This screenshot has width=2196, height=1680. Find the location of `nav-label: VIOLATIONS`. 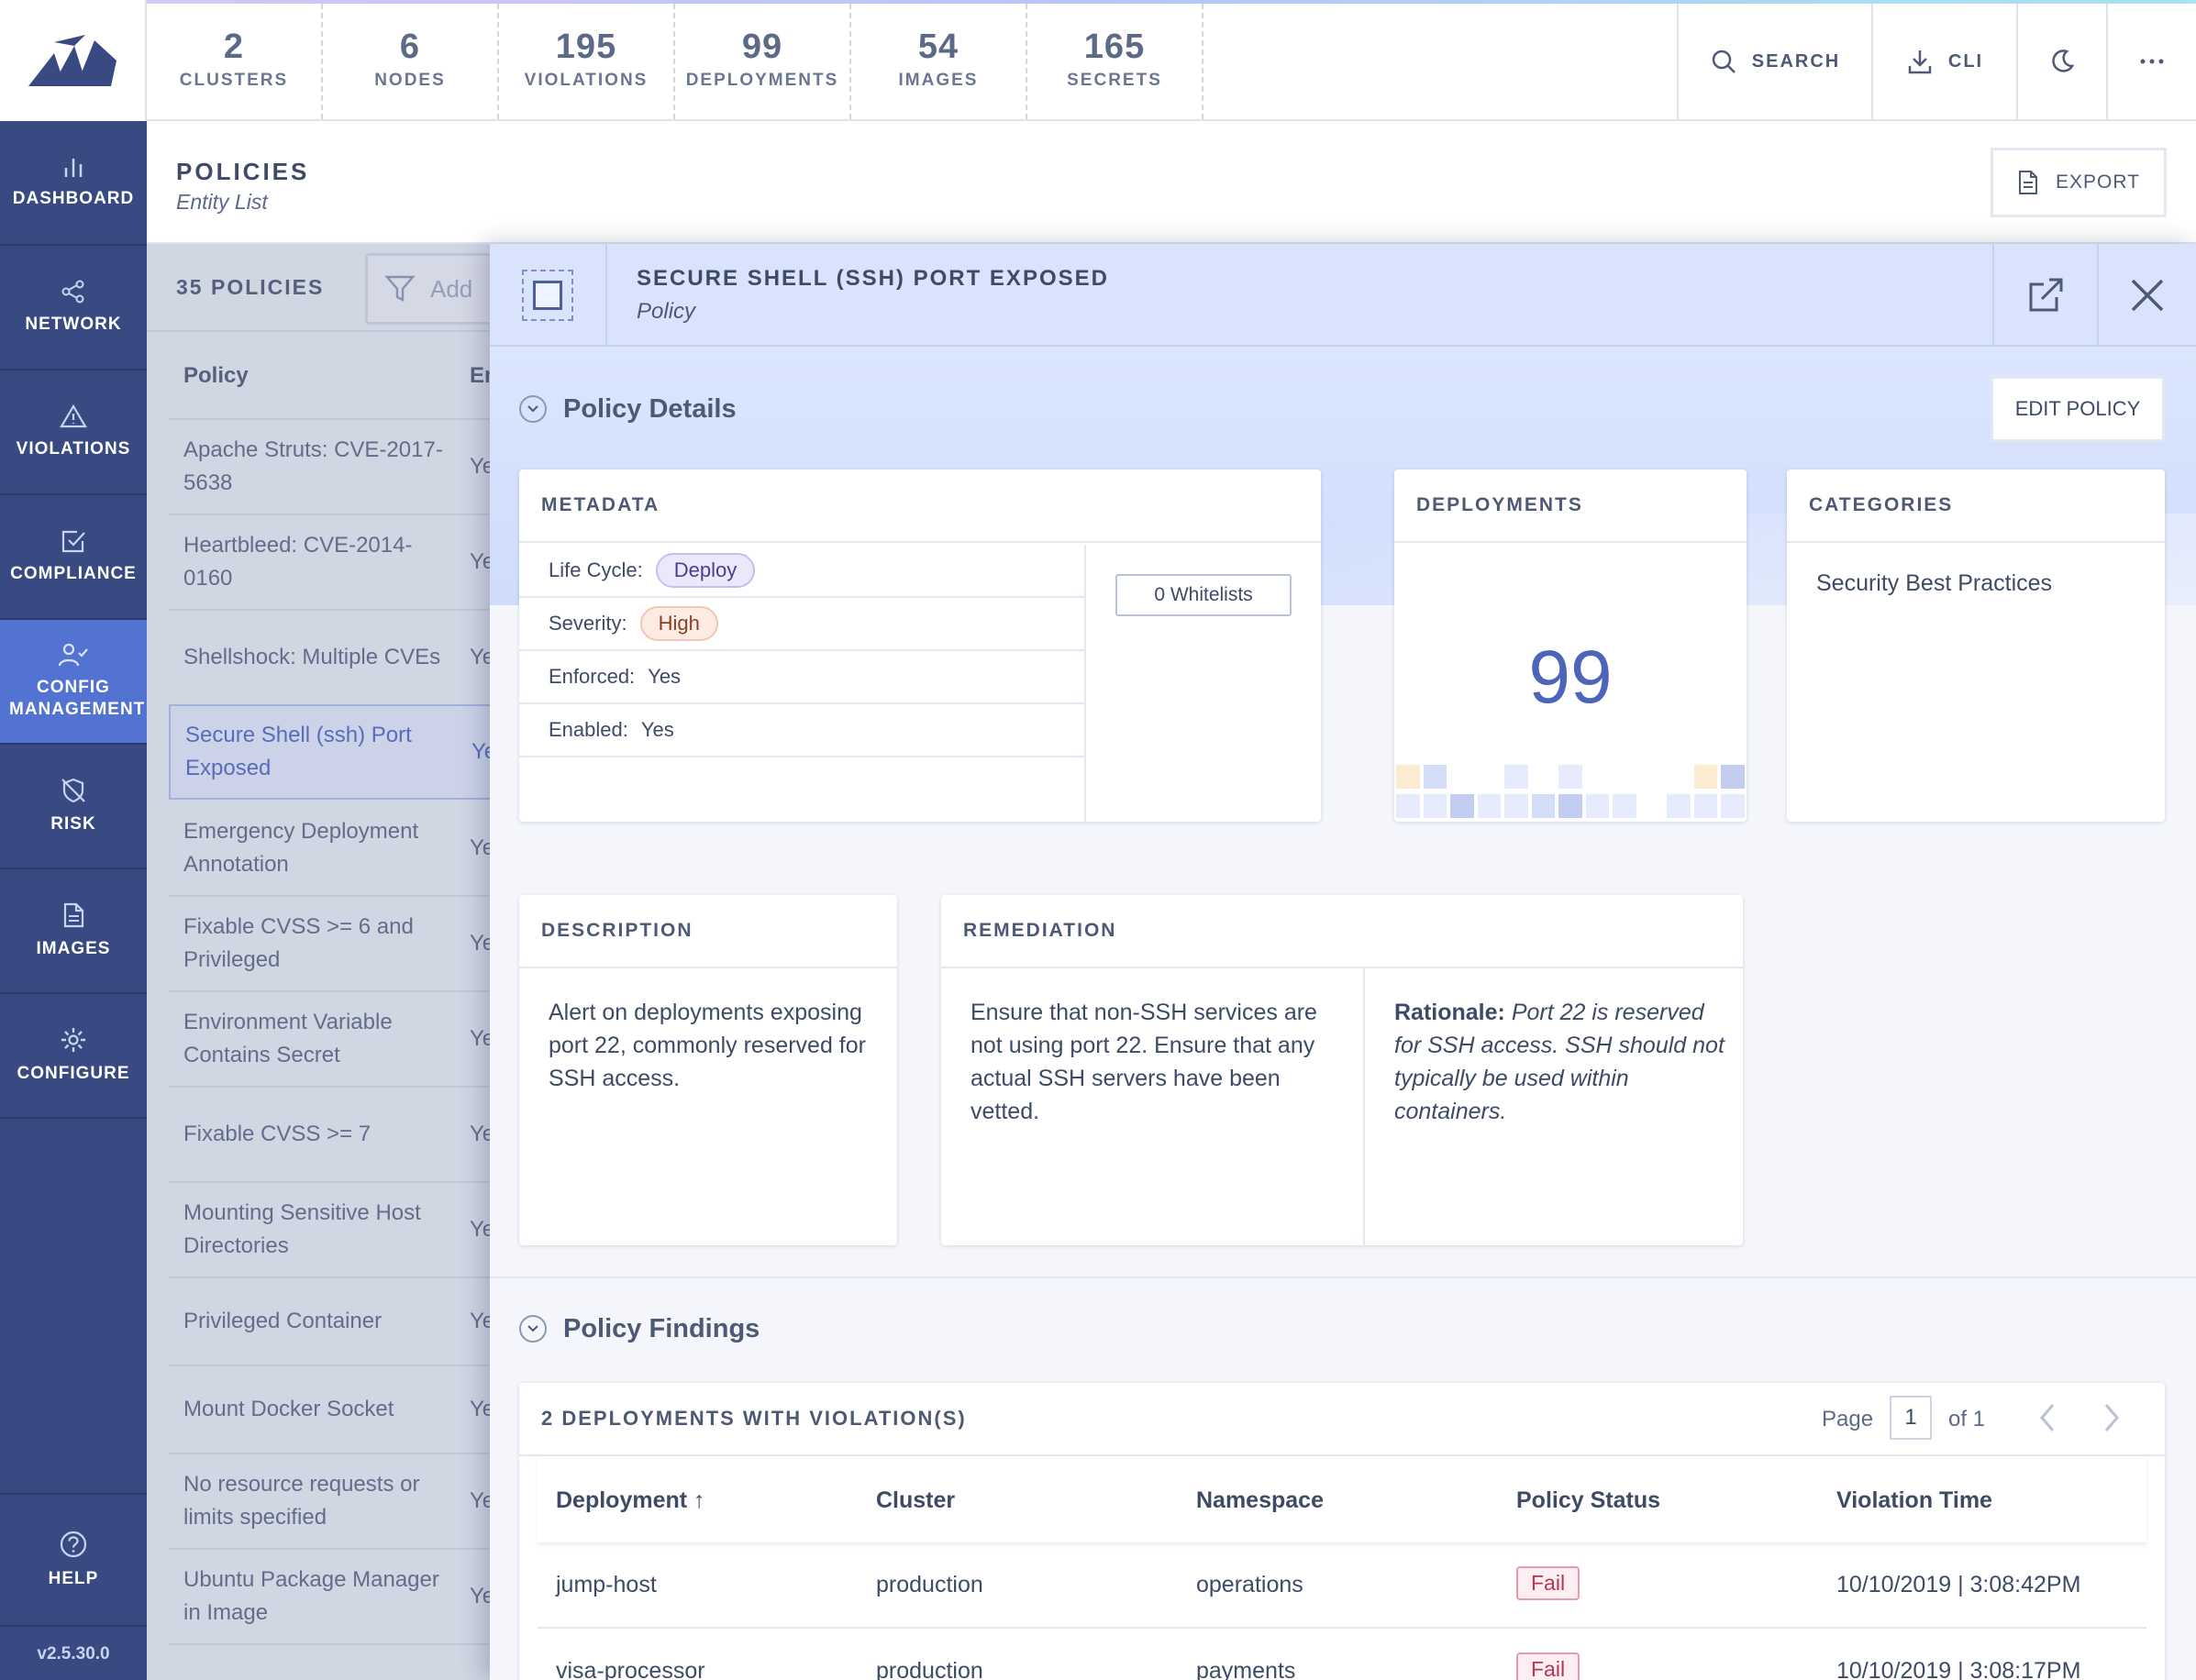

nav-label: VIOLATIONS is located at coordinates (73, 449).